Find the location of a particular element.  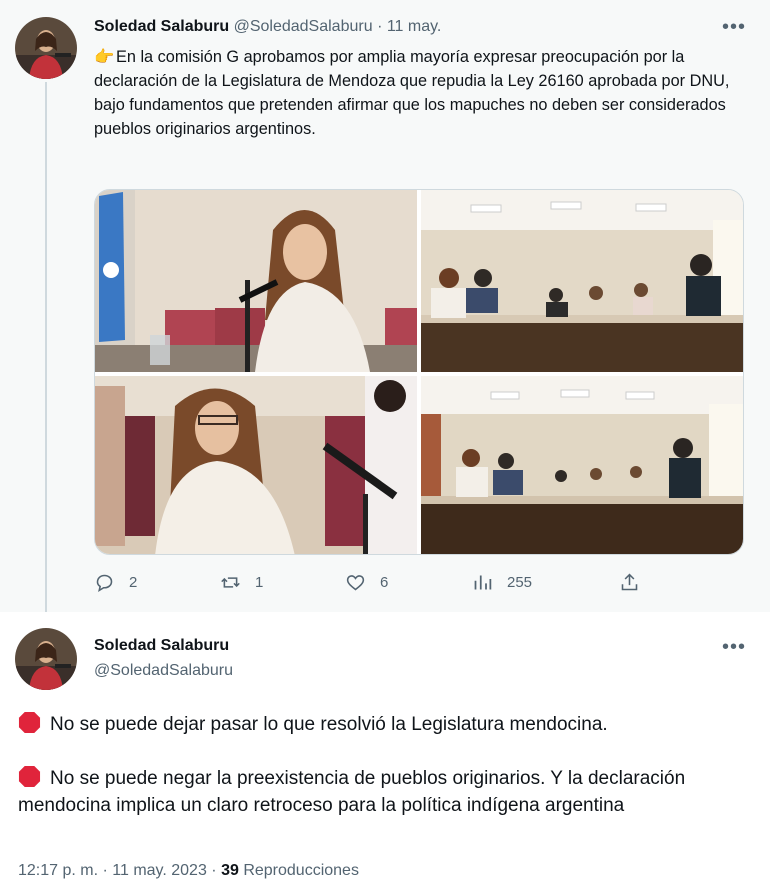

photo-speaker is located at coordinates (256, 281).